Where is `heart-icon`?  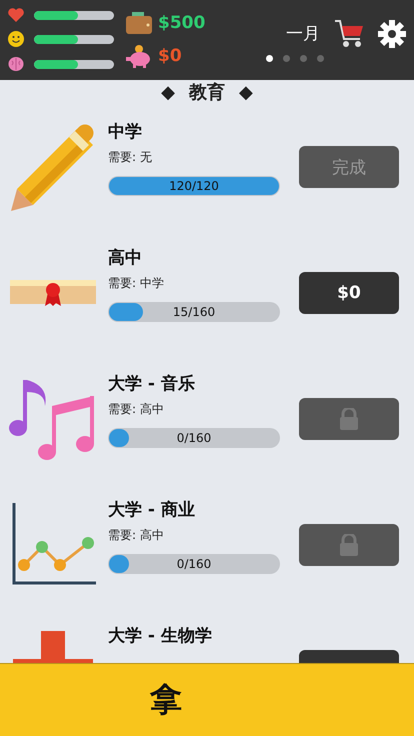 heart-icon is located at coordinates (16, 15).